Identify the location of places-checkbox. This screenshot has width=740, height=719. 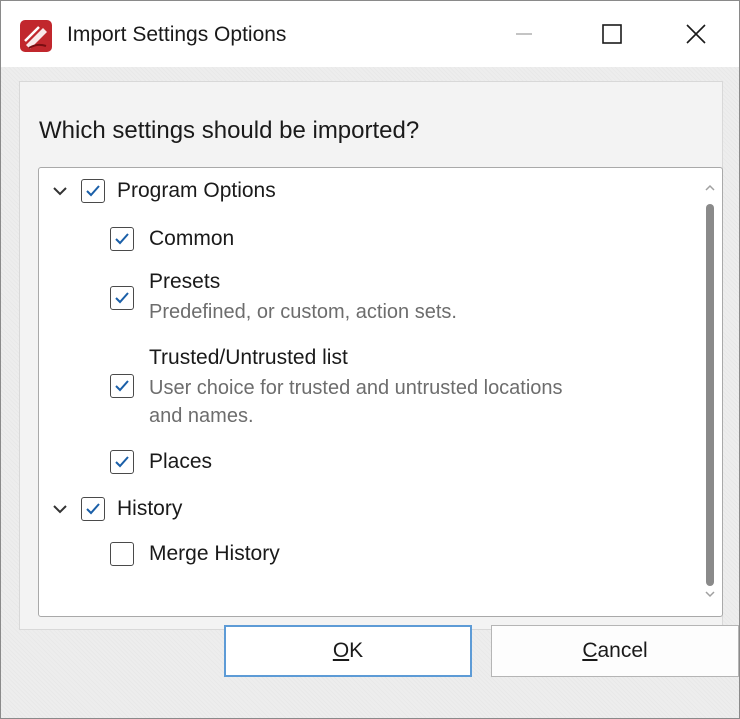
(122, 462).